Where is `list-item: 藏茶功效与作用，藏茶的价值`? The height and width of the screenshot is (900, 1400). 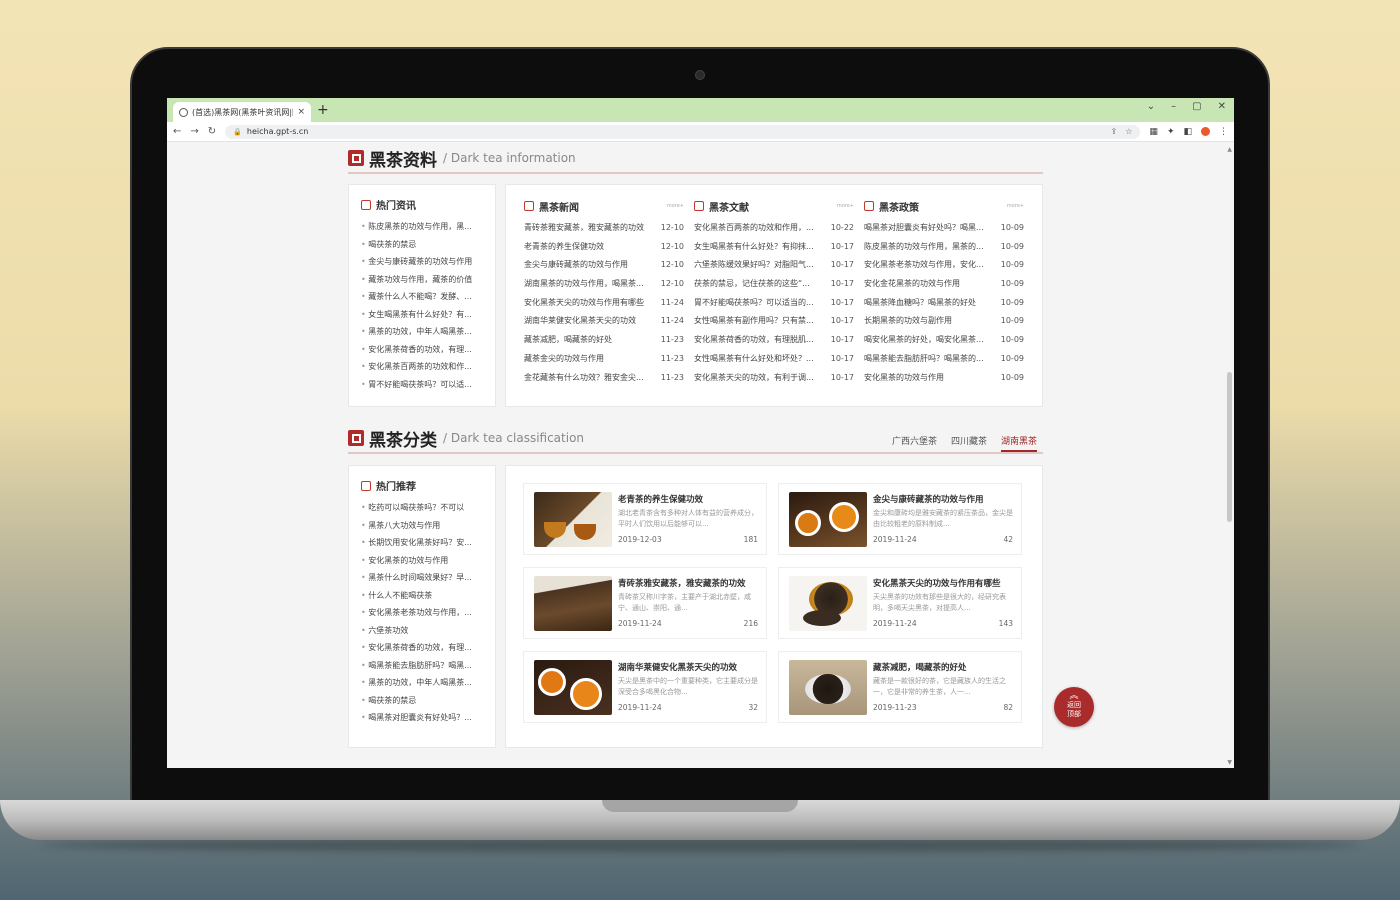 list-item: 藏茶功效与作用，藏茶的价值 is located at coordinates (422, 280).